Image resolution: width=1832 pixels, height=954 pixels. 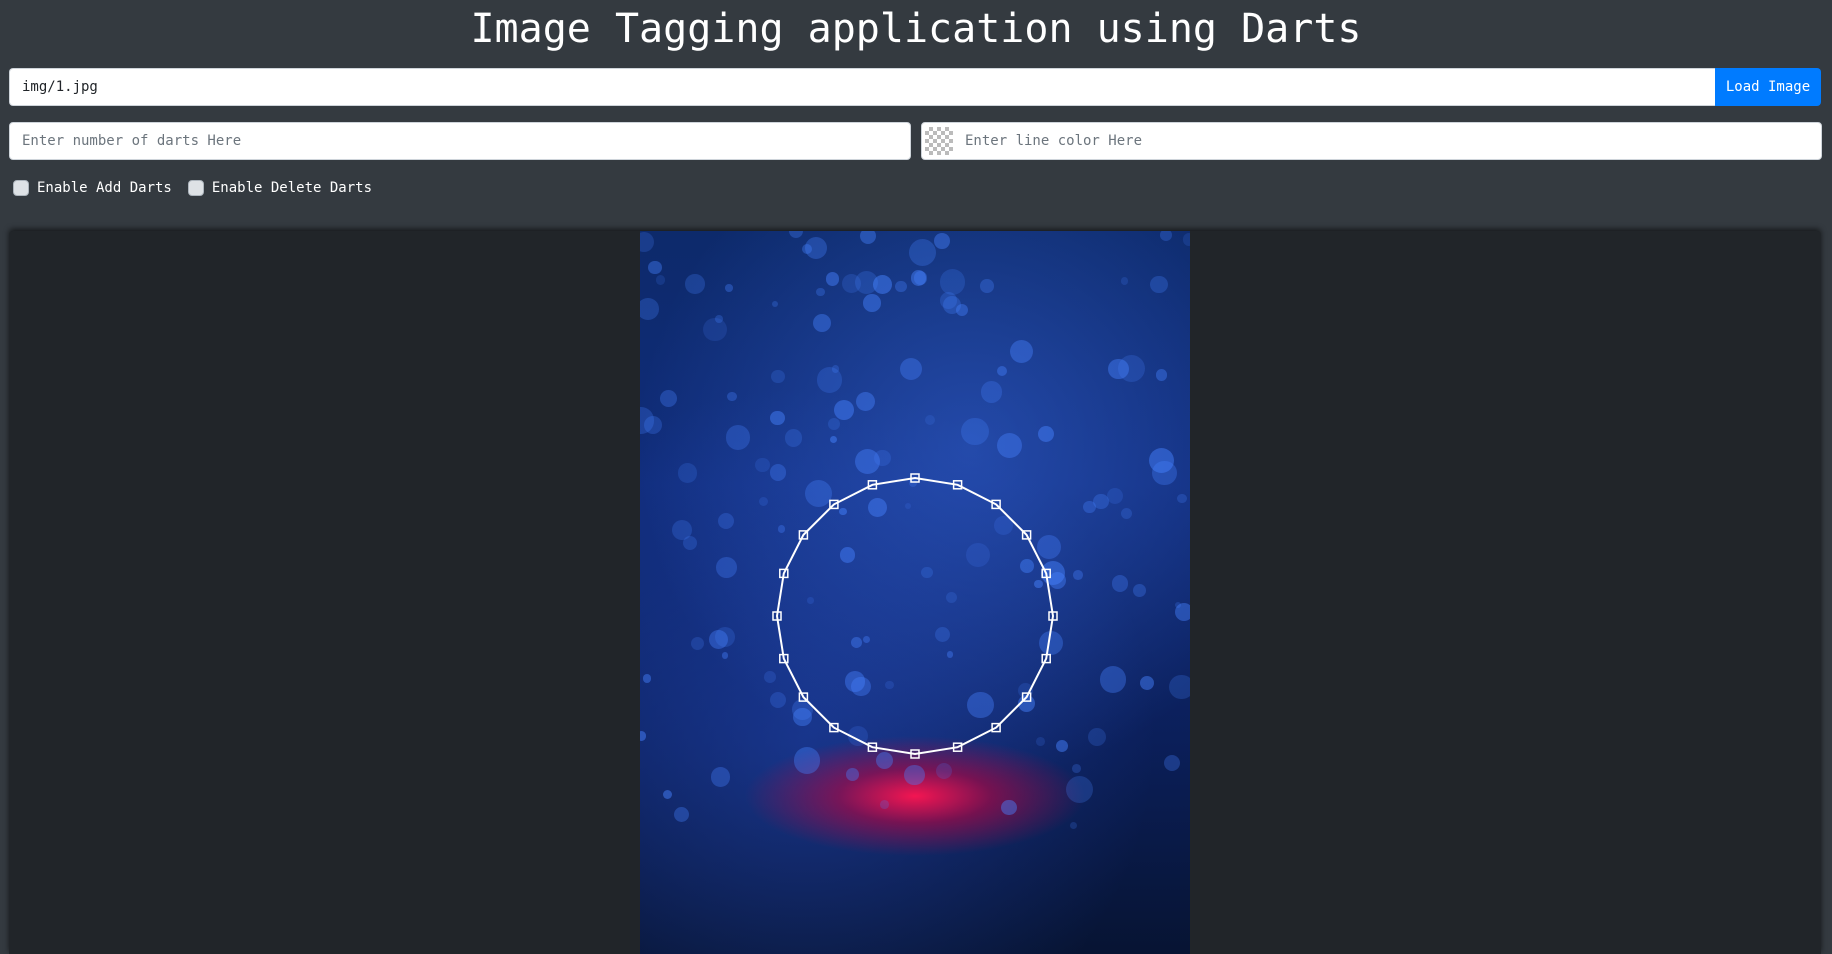 I want to click on page-title: Image Tagging application using Darts, so click(x=916, y=29).